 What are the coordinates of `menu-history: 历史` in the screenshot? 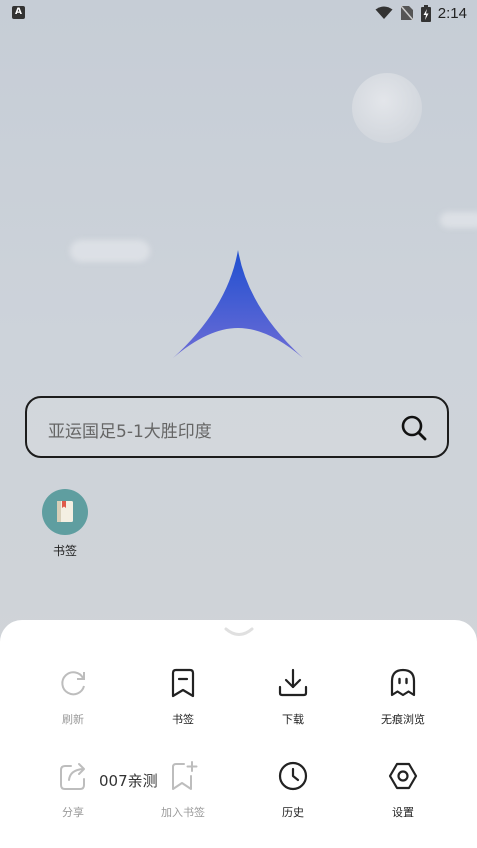 It's located at (293, 790).